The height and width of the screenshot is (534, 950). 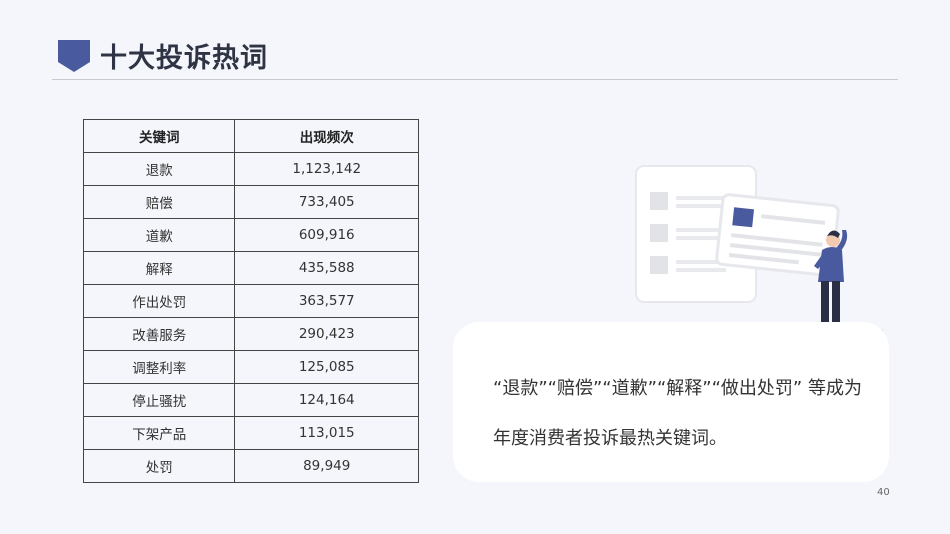 What do you see at coordinates (326, 367) in the screenshot?
I see `frequency-cell: 125,085` at bounding box center [326, 367].